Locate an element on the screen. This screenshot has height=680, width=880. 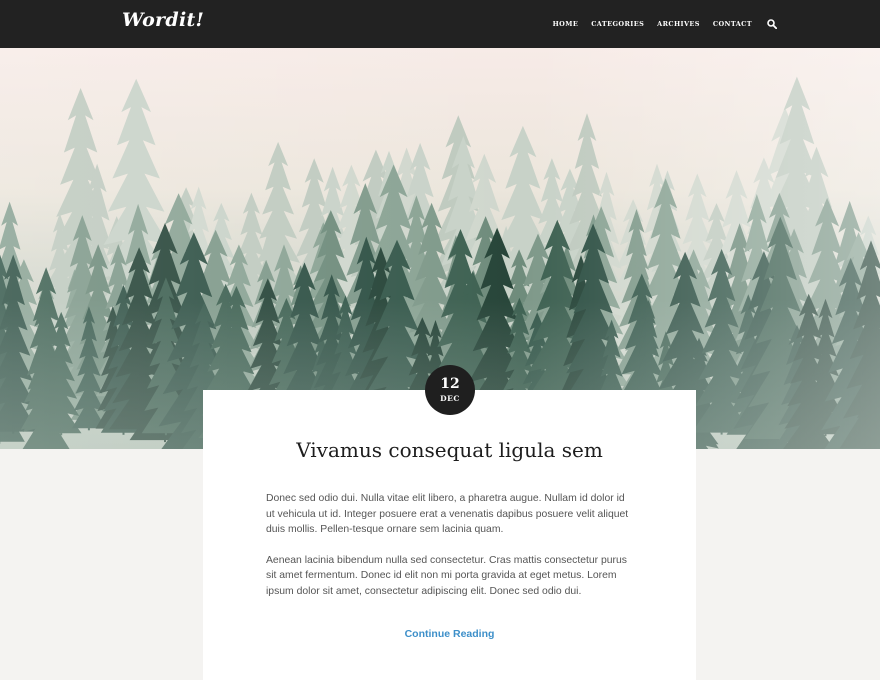
nav-categories: CATEGORIES is located at coordinates (617, 24).